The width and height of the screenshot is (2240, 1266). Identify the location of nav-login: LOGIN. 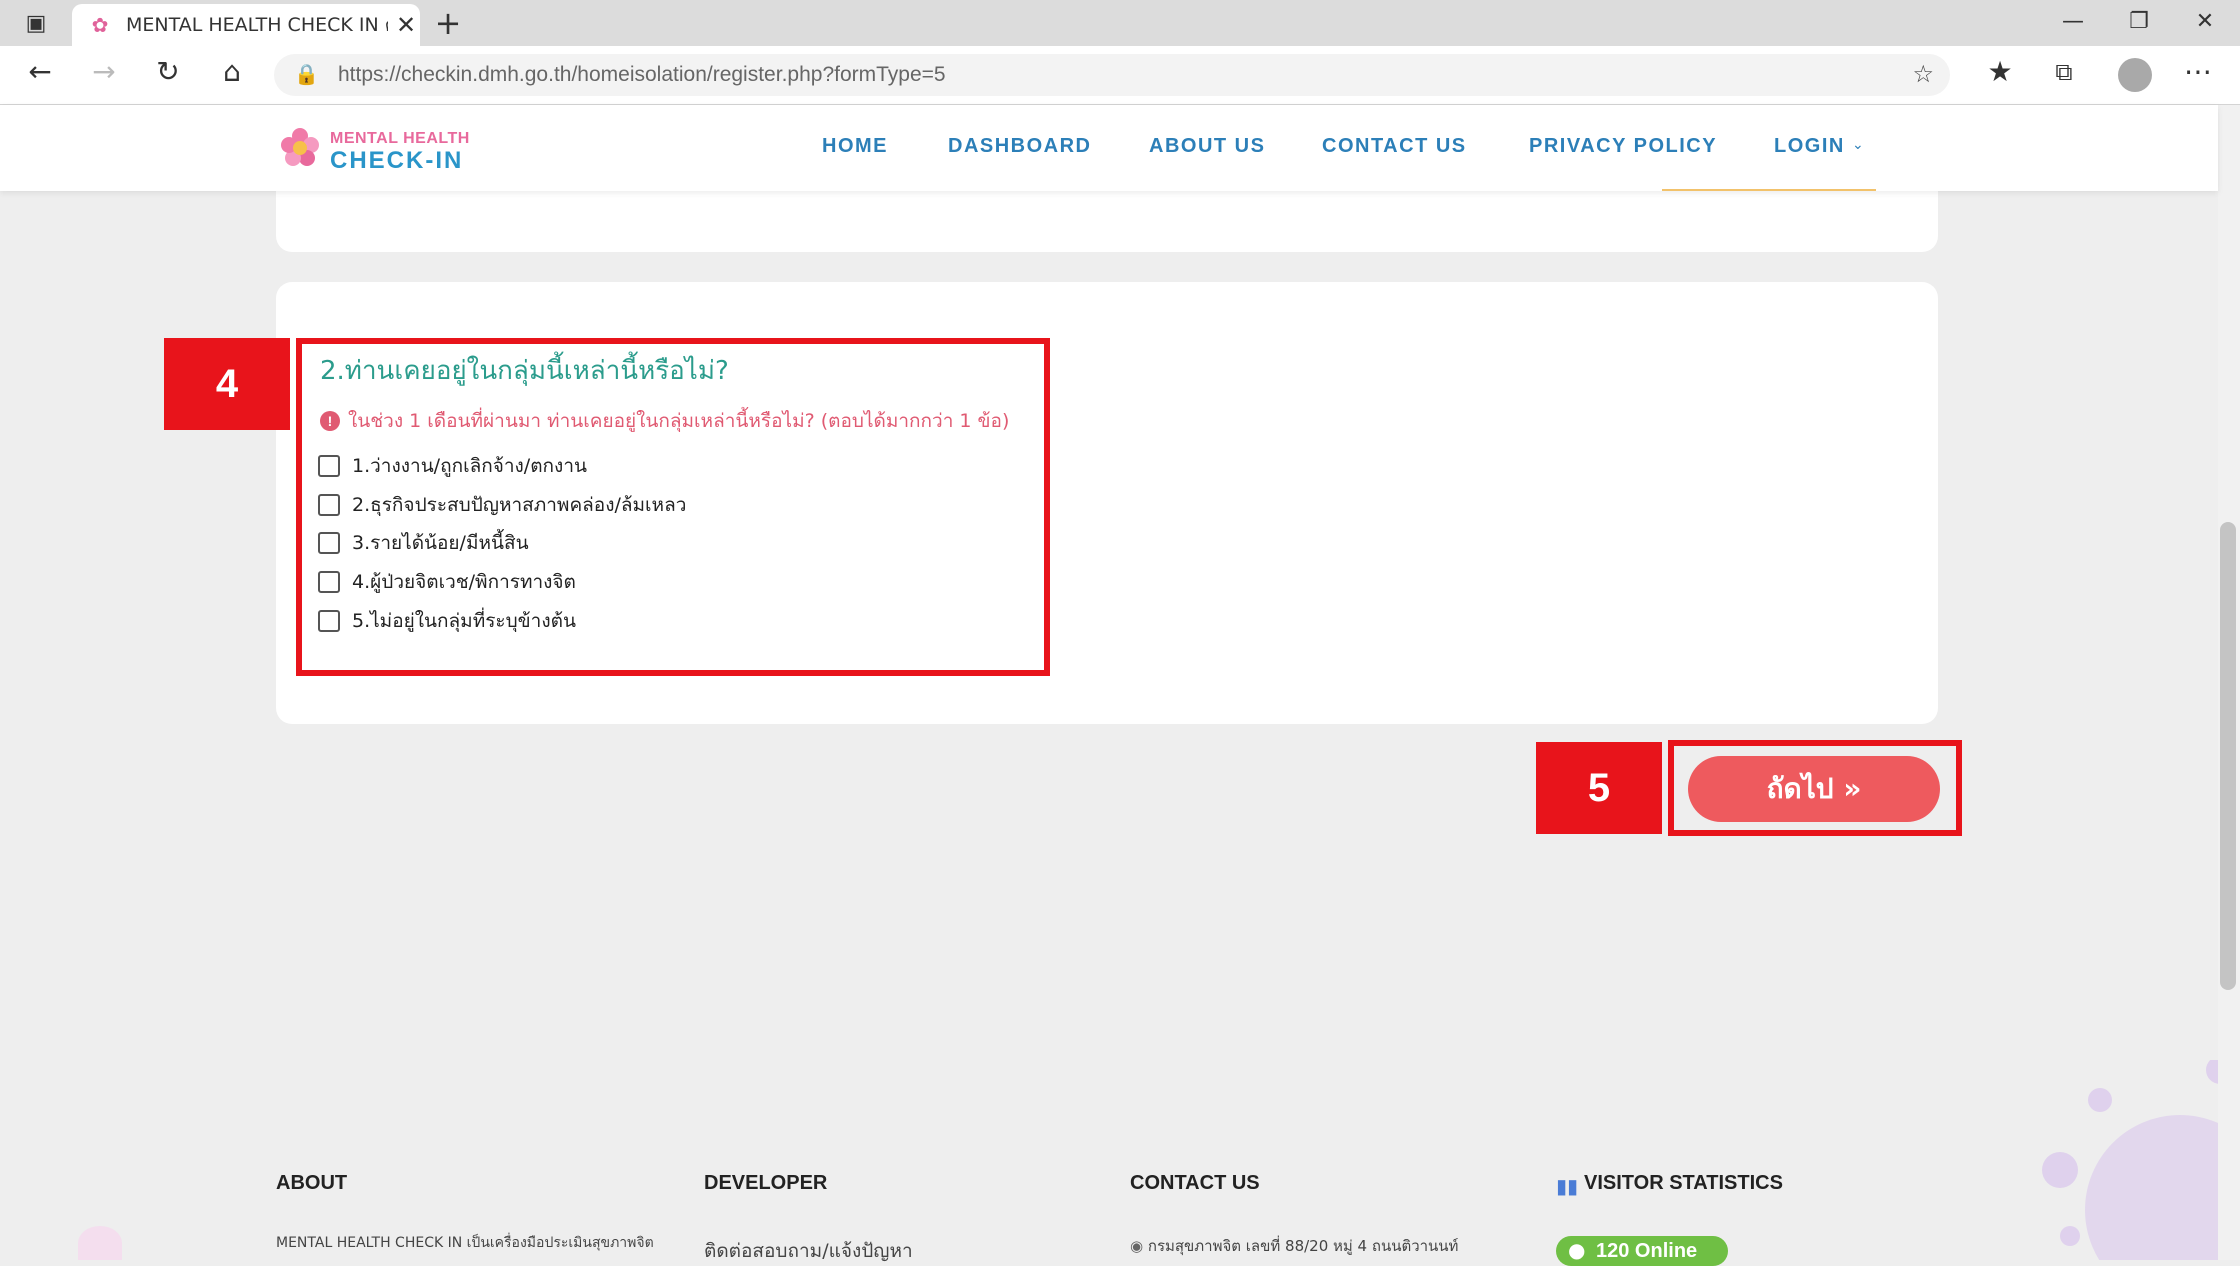
(1809, 146).